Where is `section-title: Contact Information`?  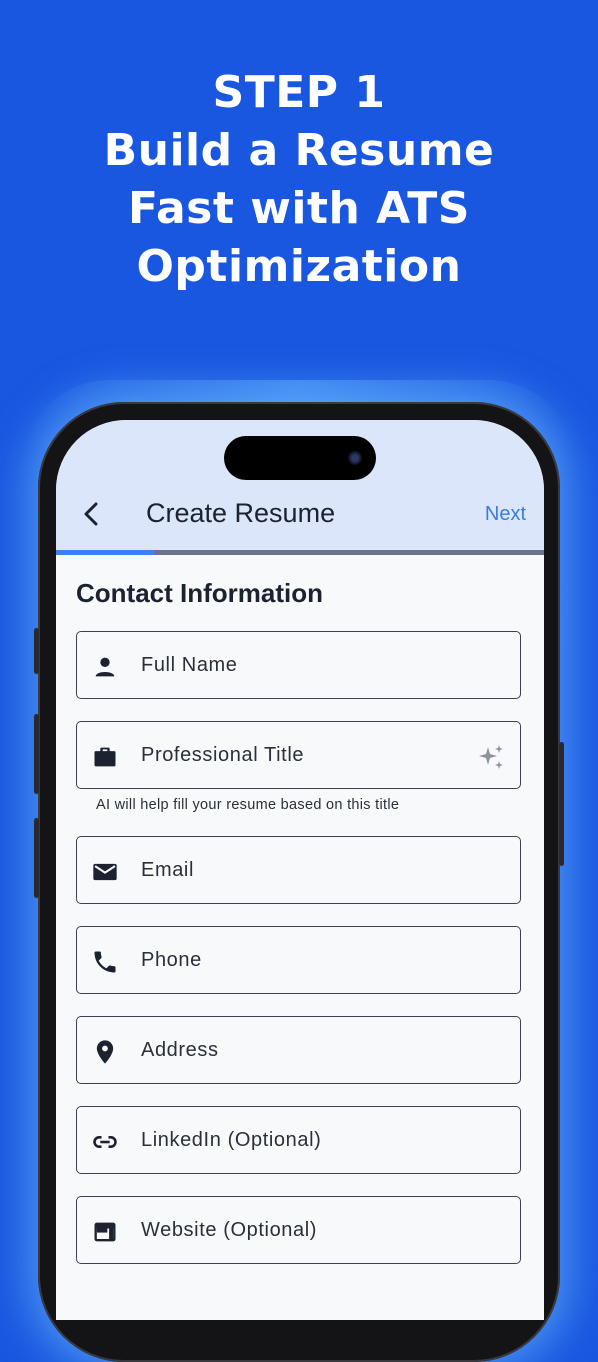
section-title: Contact Information is located at coordinates (199, 593).